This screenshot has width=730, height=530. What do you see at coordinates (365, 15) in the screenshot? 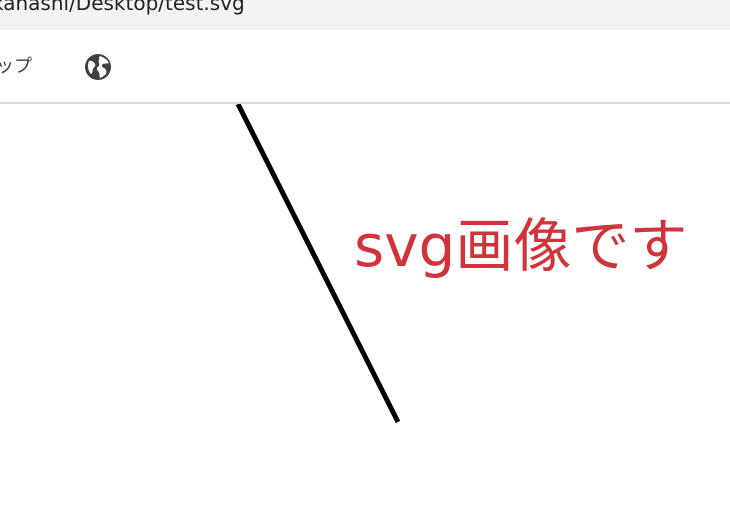
I see `address-bar: kanashi/Desktop/test.svg` at bounding box center [365, 15].